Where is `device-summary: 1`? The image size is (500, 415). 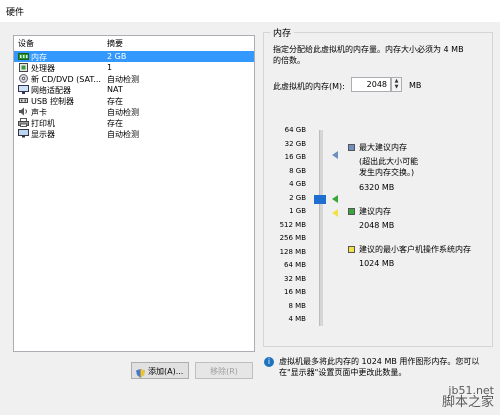 device-summary: 1 is located at coordinates (110, 67).